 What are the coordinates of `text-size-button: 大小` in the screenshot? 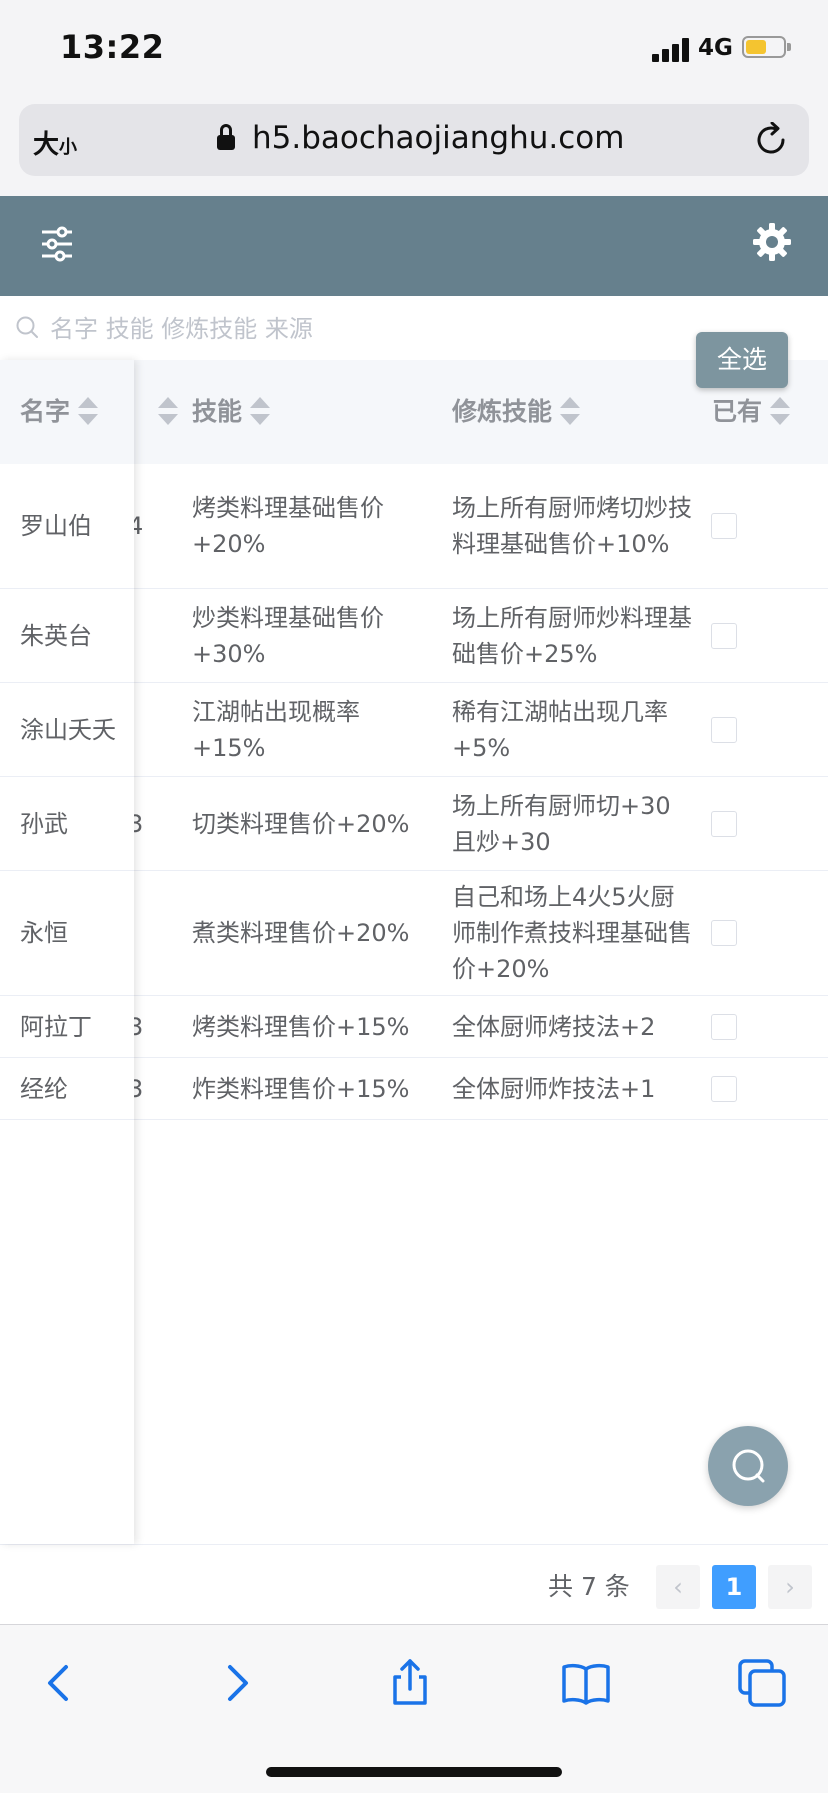 It's located at (55, 142).